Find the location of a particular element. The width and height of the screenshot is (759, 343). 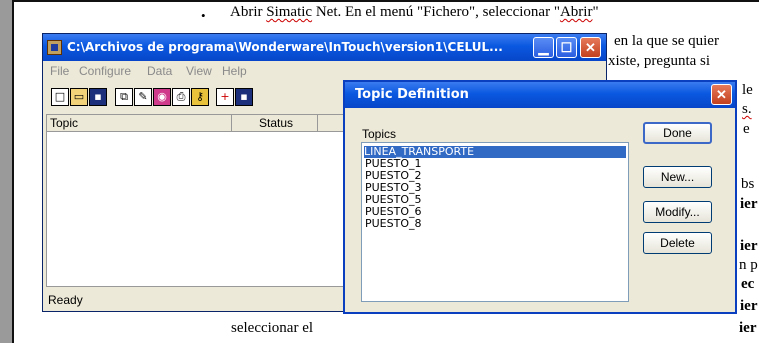

column-topic: Topic is located at coordinates (64, 123).